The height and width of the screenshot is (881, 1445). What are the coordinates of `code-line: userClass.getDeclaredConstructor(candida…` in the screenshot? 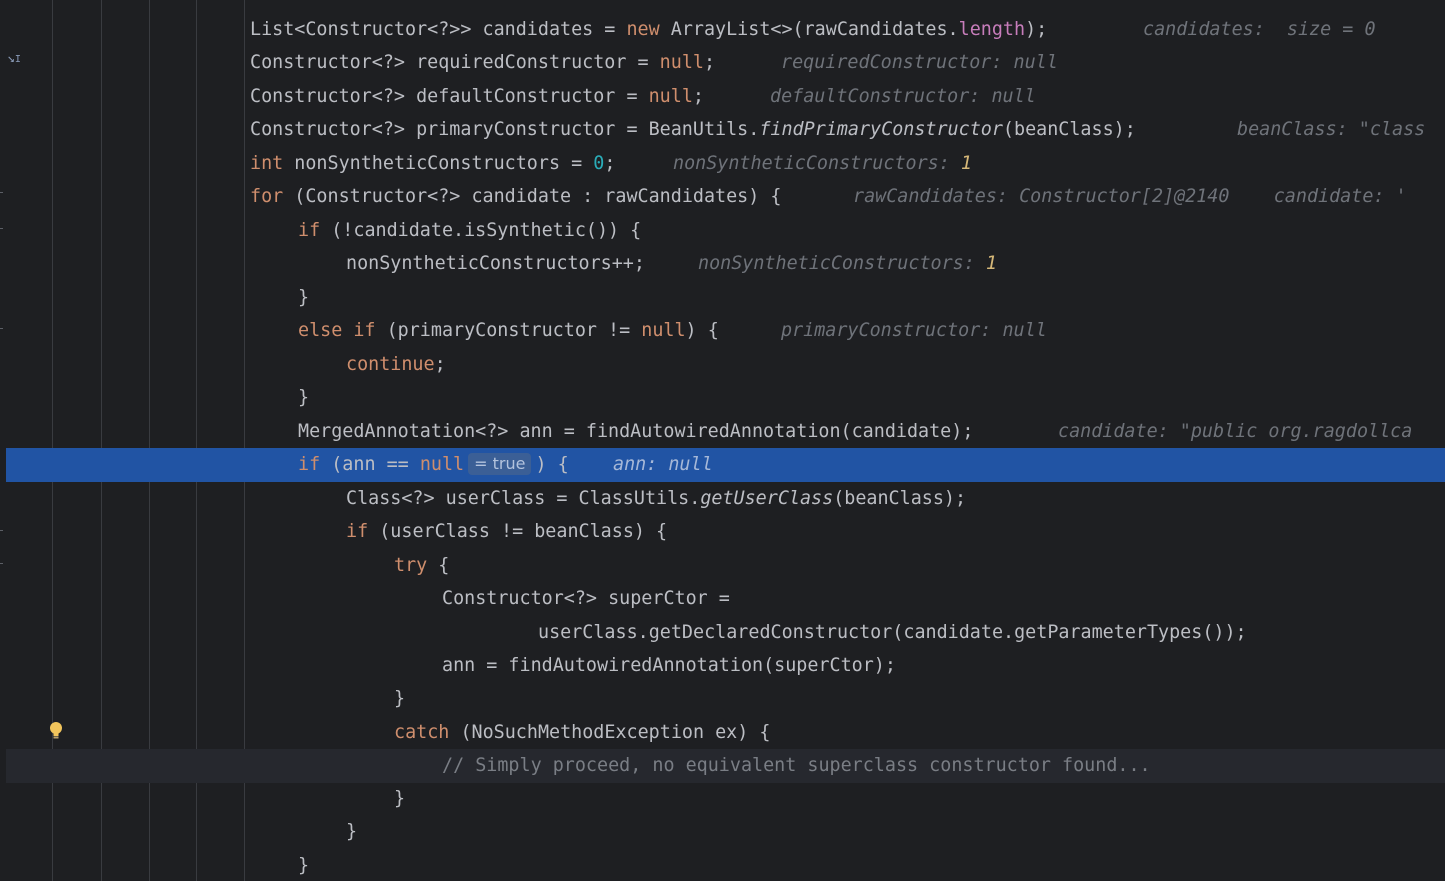 It's located at (722, 633).